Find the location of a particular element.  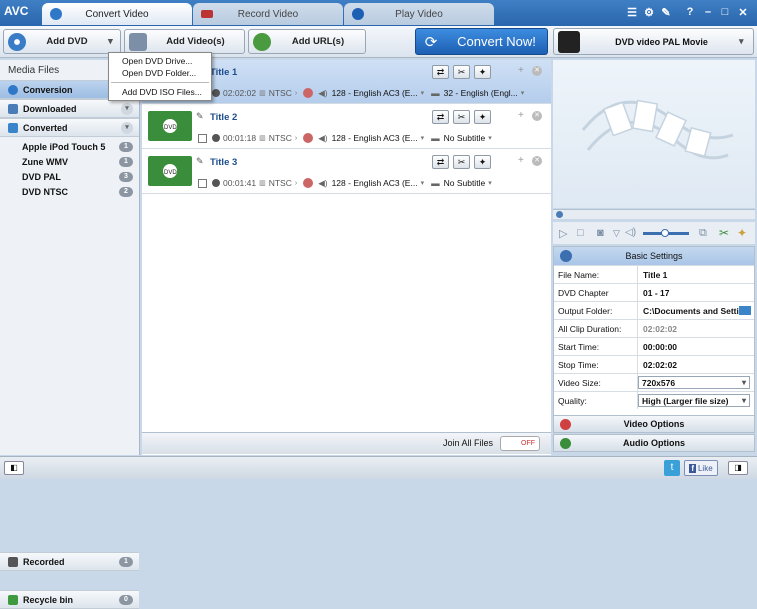

title-thumbnail: DVD is located at coordinates (170, 126).